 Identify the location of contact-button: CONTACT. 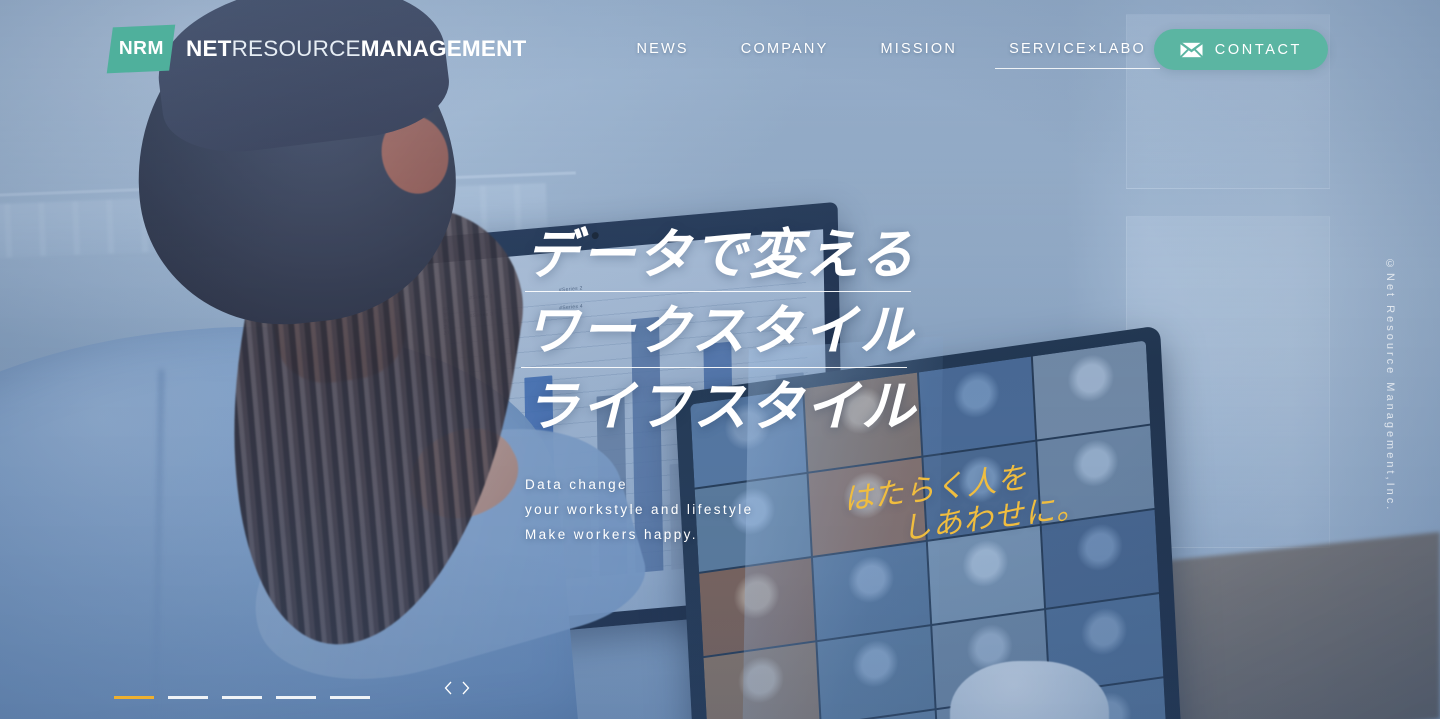
(1240, 49).